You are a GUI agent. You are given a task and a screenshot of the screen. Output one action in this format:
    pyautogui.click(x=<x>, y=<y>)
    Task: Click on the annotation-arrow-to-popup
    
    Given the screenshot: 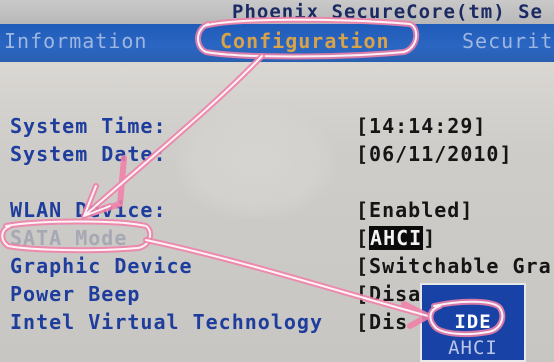 What is the action you would take?
    pyautogui.click(x=287, y=283)
    